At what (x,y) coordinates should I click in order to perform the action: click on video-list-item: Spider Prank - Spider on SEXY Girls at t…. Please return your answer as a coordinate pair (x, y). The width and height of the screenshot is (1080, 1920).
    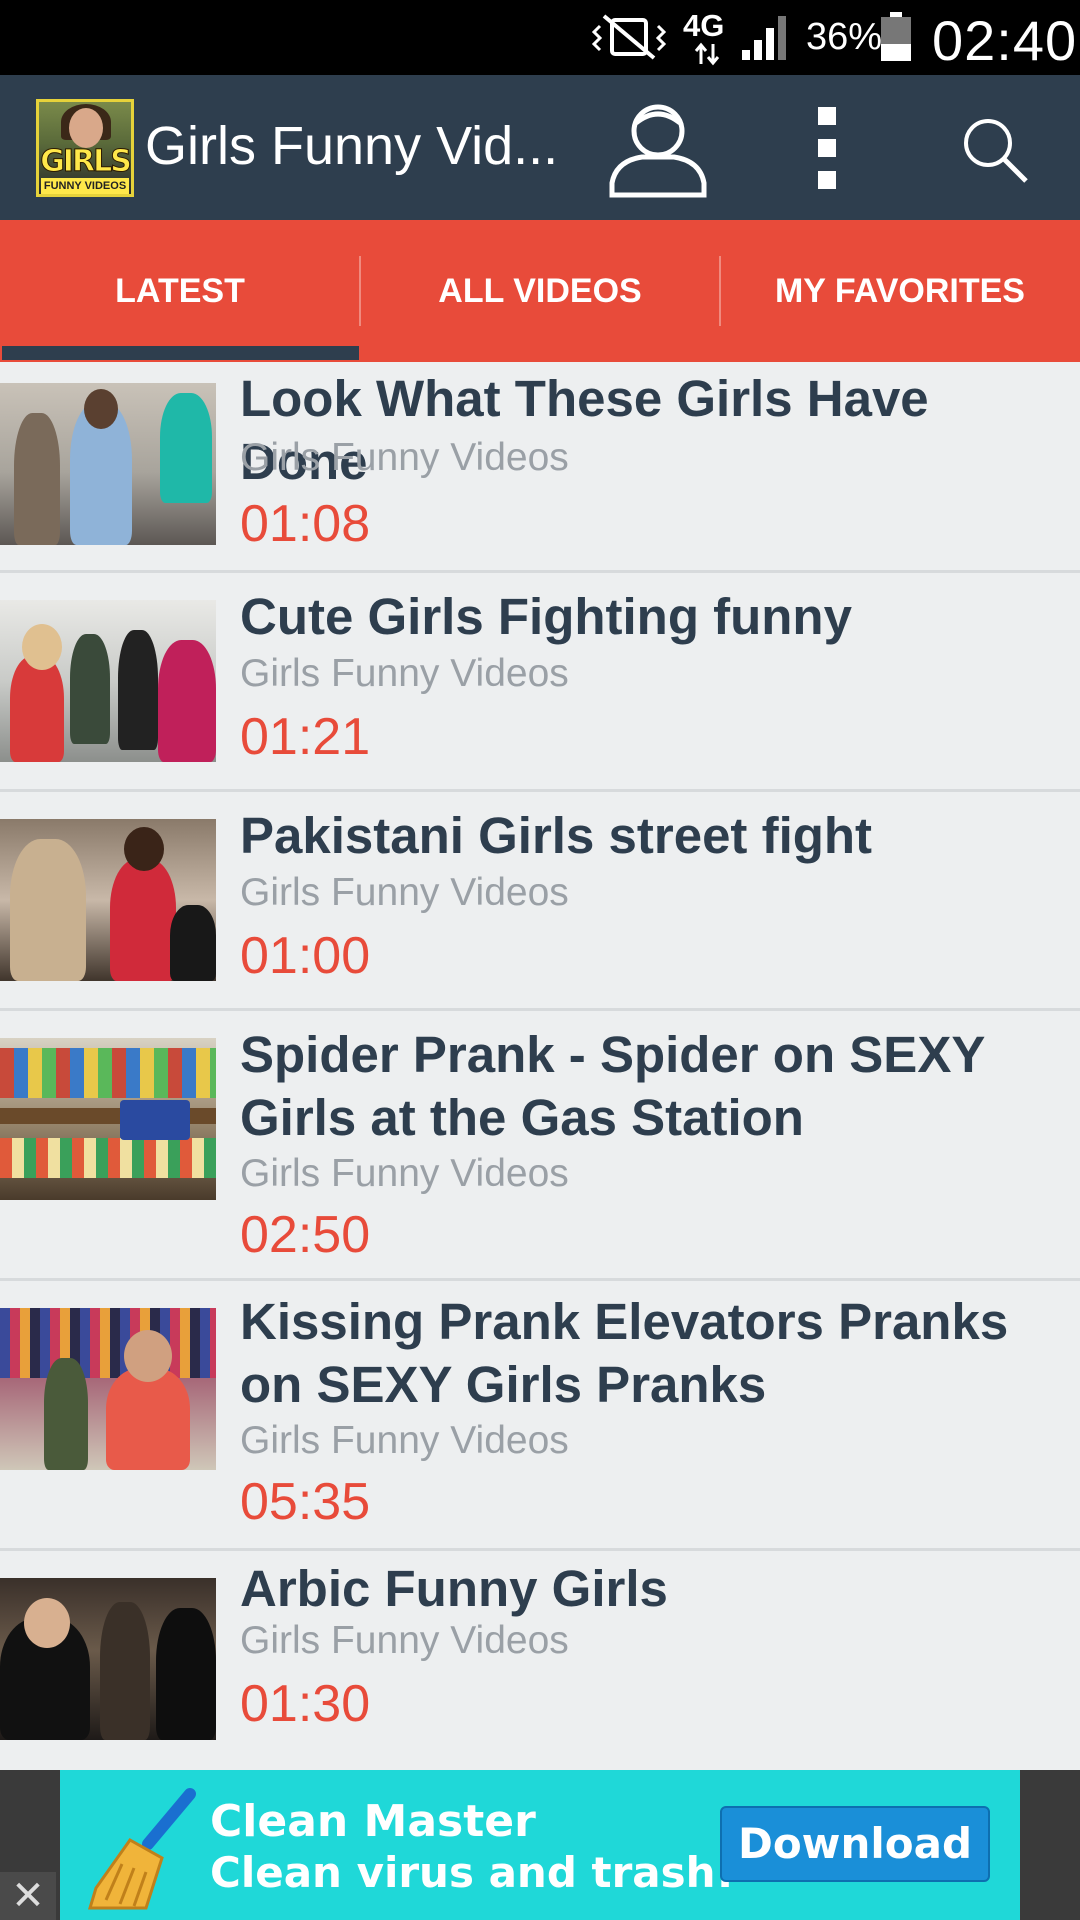
    Looking at the image, I should click on (540, 1146).